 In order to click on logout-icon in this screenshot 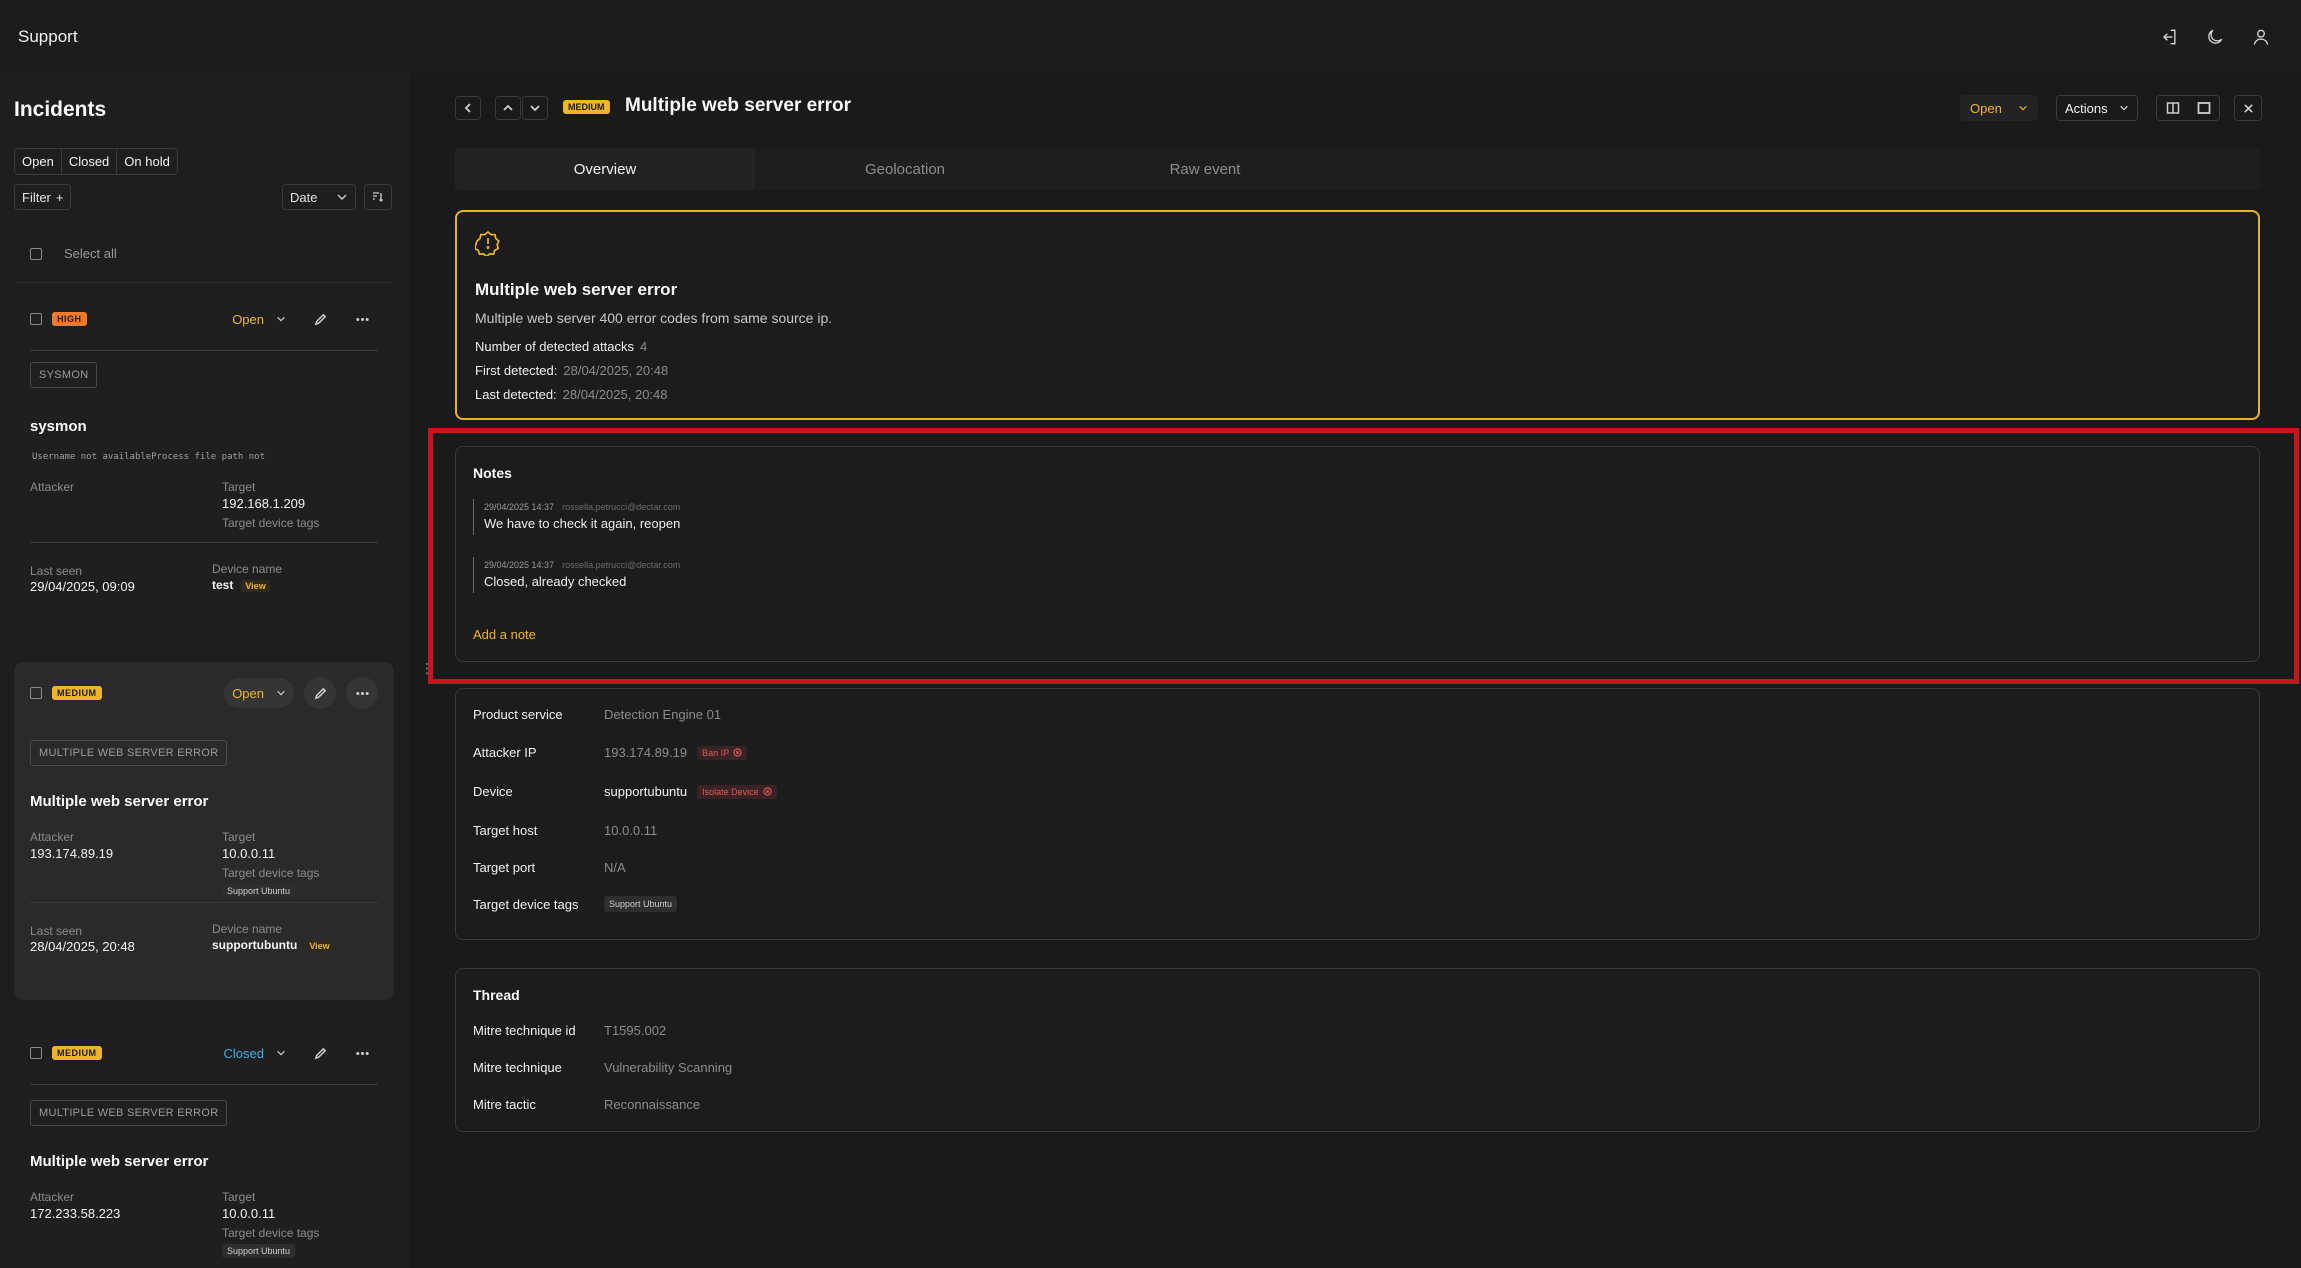, I will do `click(2169, 37)`.